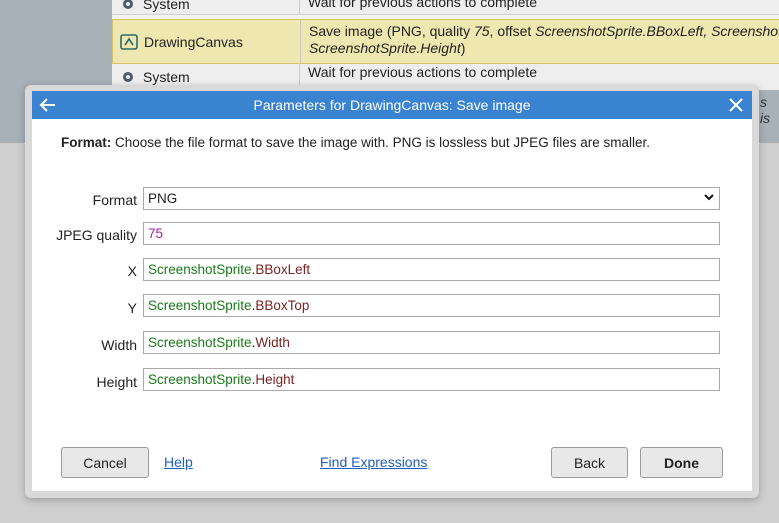 This screenshot has width=779, height=523. Describe the element at coordinates (178, 462) in the screenshot. I see `help-link: Help` at that location.